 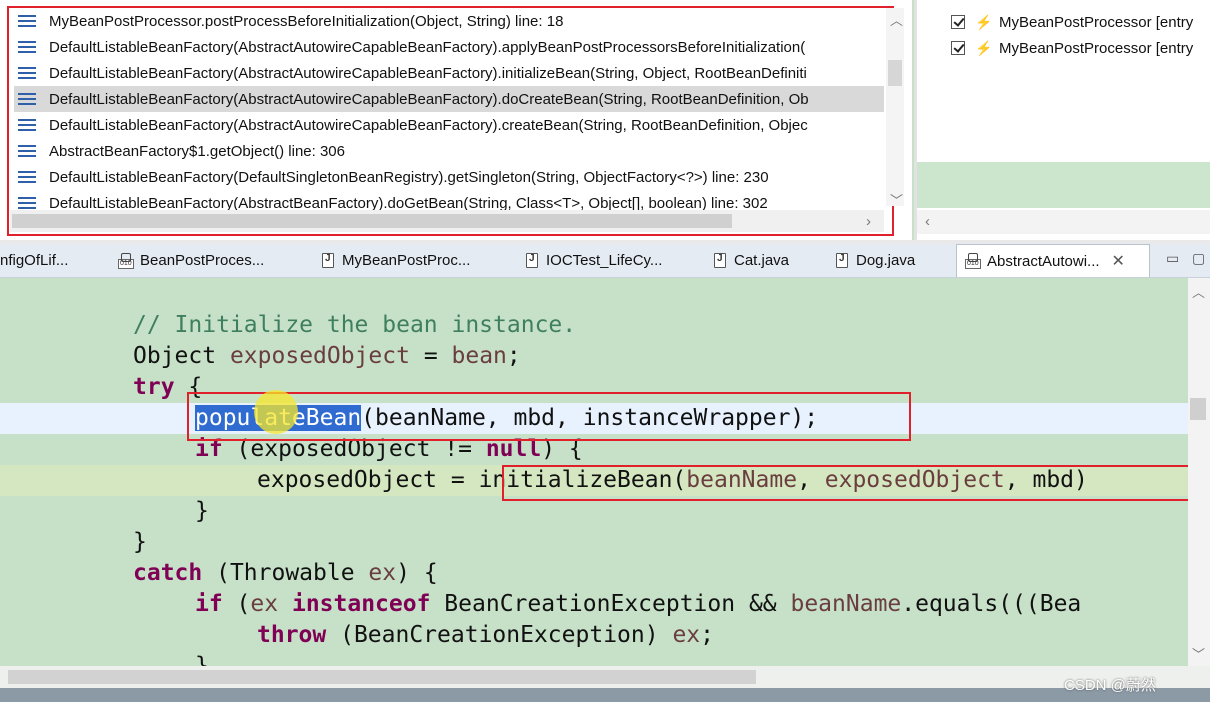 What do you see at coordinates (594, 325) in the screenshot?
I see `code-line: // Initialize the bean instance.` at bounding box center [594, 325].